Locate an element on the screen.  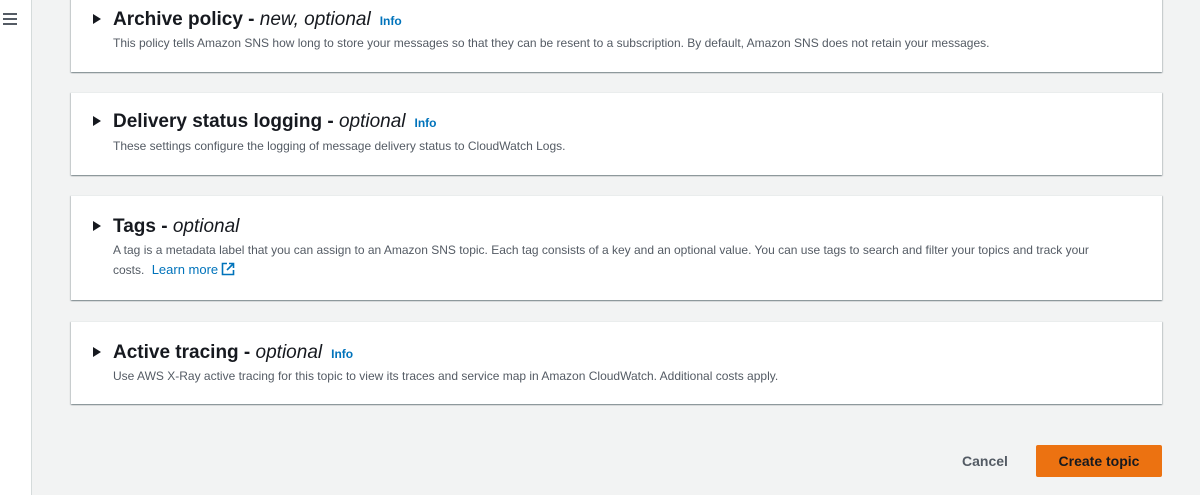
section-title: Tags - optional is located at coordinates (176, 226).